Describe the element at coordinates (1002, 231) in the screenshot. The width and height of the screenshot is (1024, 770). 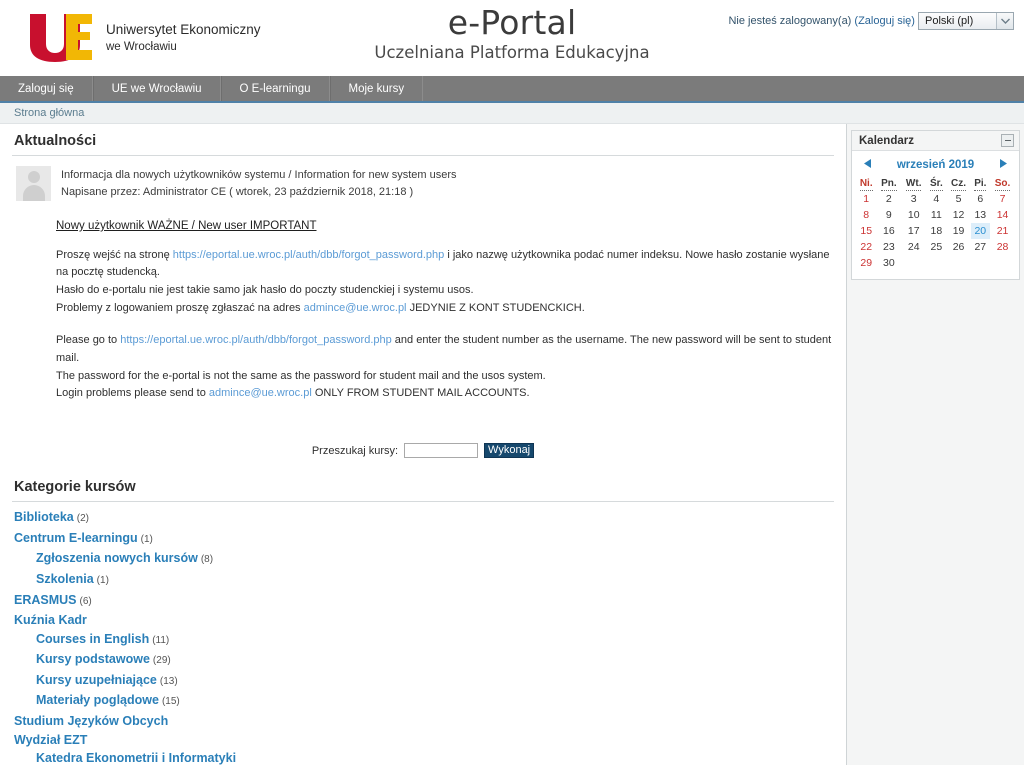
I see `calendar-day: 21` at that location.